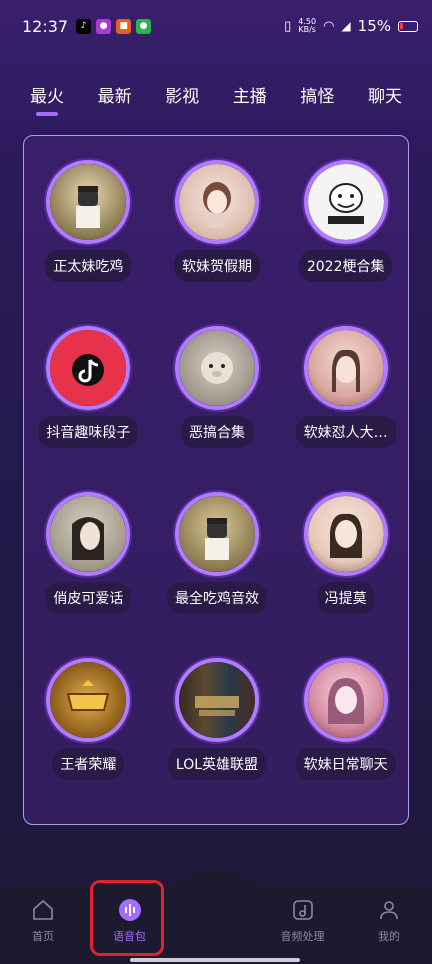 The image size is (432, 964). I want to click on nav-center-spacer, so click(216, 924).